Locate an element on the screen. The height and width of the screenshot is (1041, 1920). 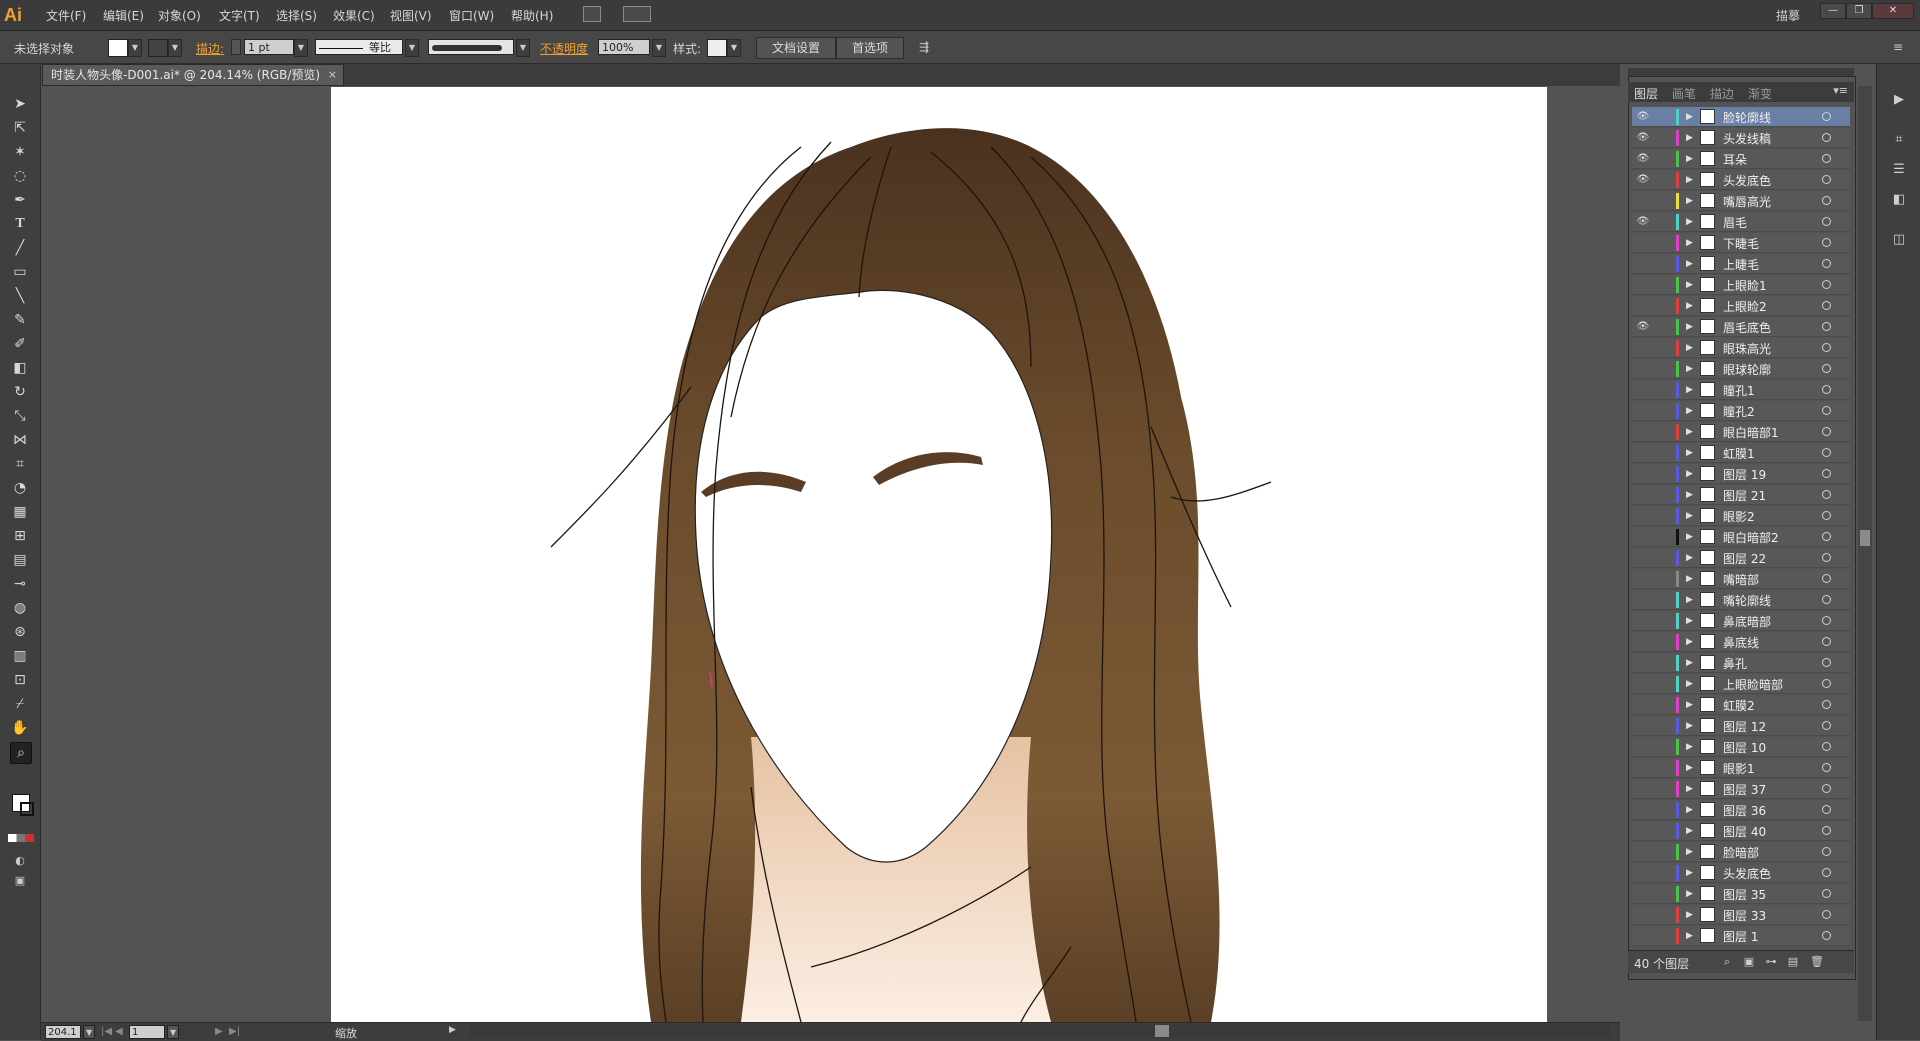
draw-mode-icon: ◐ is located at coordinates (20, 861).